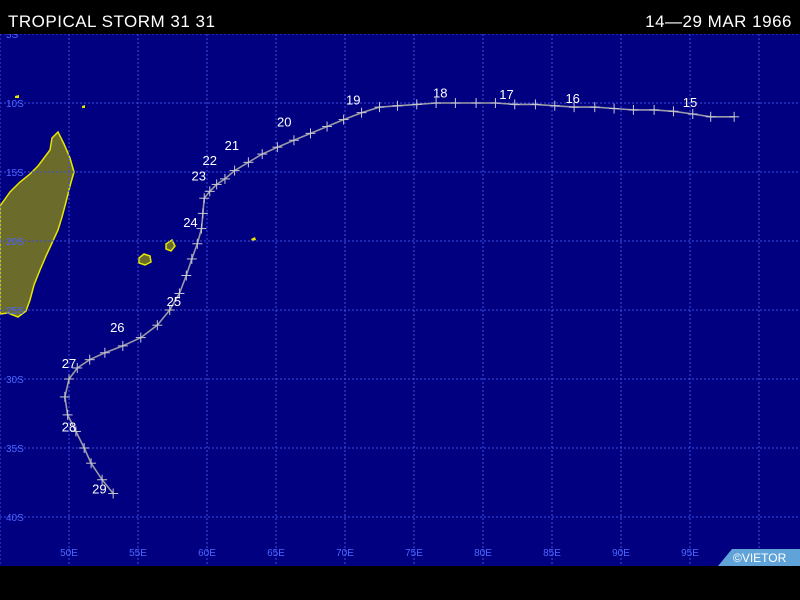 The width and height of the screenshot is (800, 600). Describe the element at coordinates (99, 489) in the screenshot. I see `day-label-29: 29` at that location.